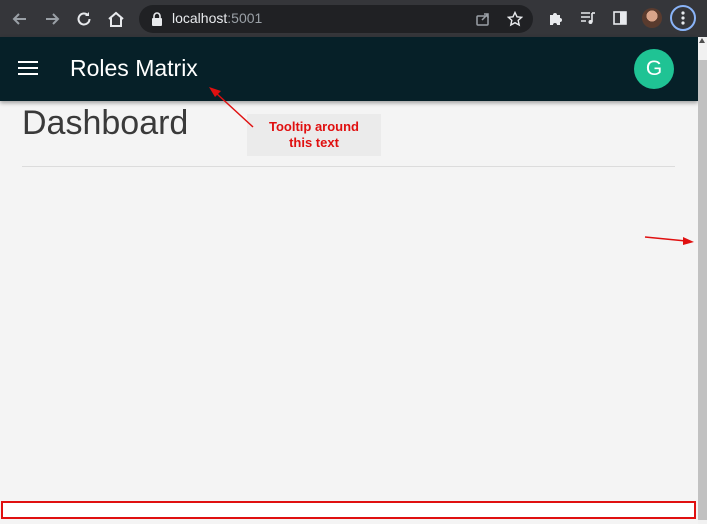 This screenshot has width=707, height=524. What do you see at coordinates (348, 510) in the screenshot?
I see `annotation-highlight-box` at bounding box center [348, 510].